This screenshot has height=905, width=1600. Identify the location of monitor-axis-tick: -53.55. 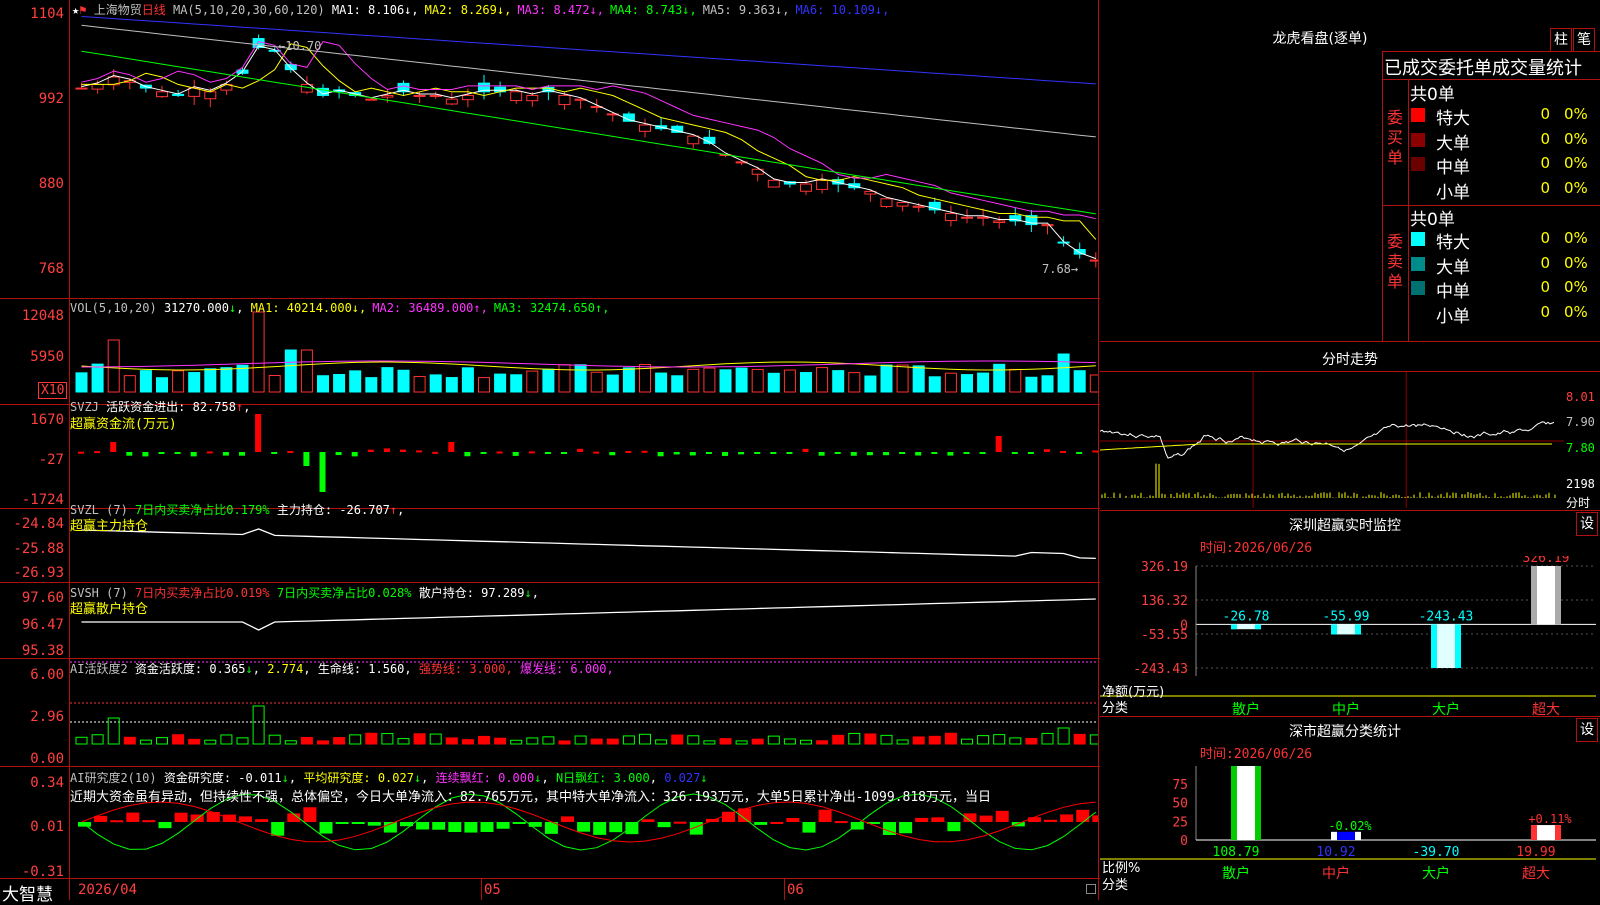
(1164, 635).